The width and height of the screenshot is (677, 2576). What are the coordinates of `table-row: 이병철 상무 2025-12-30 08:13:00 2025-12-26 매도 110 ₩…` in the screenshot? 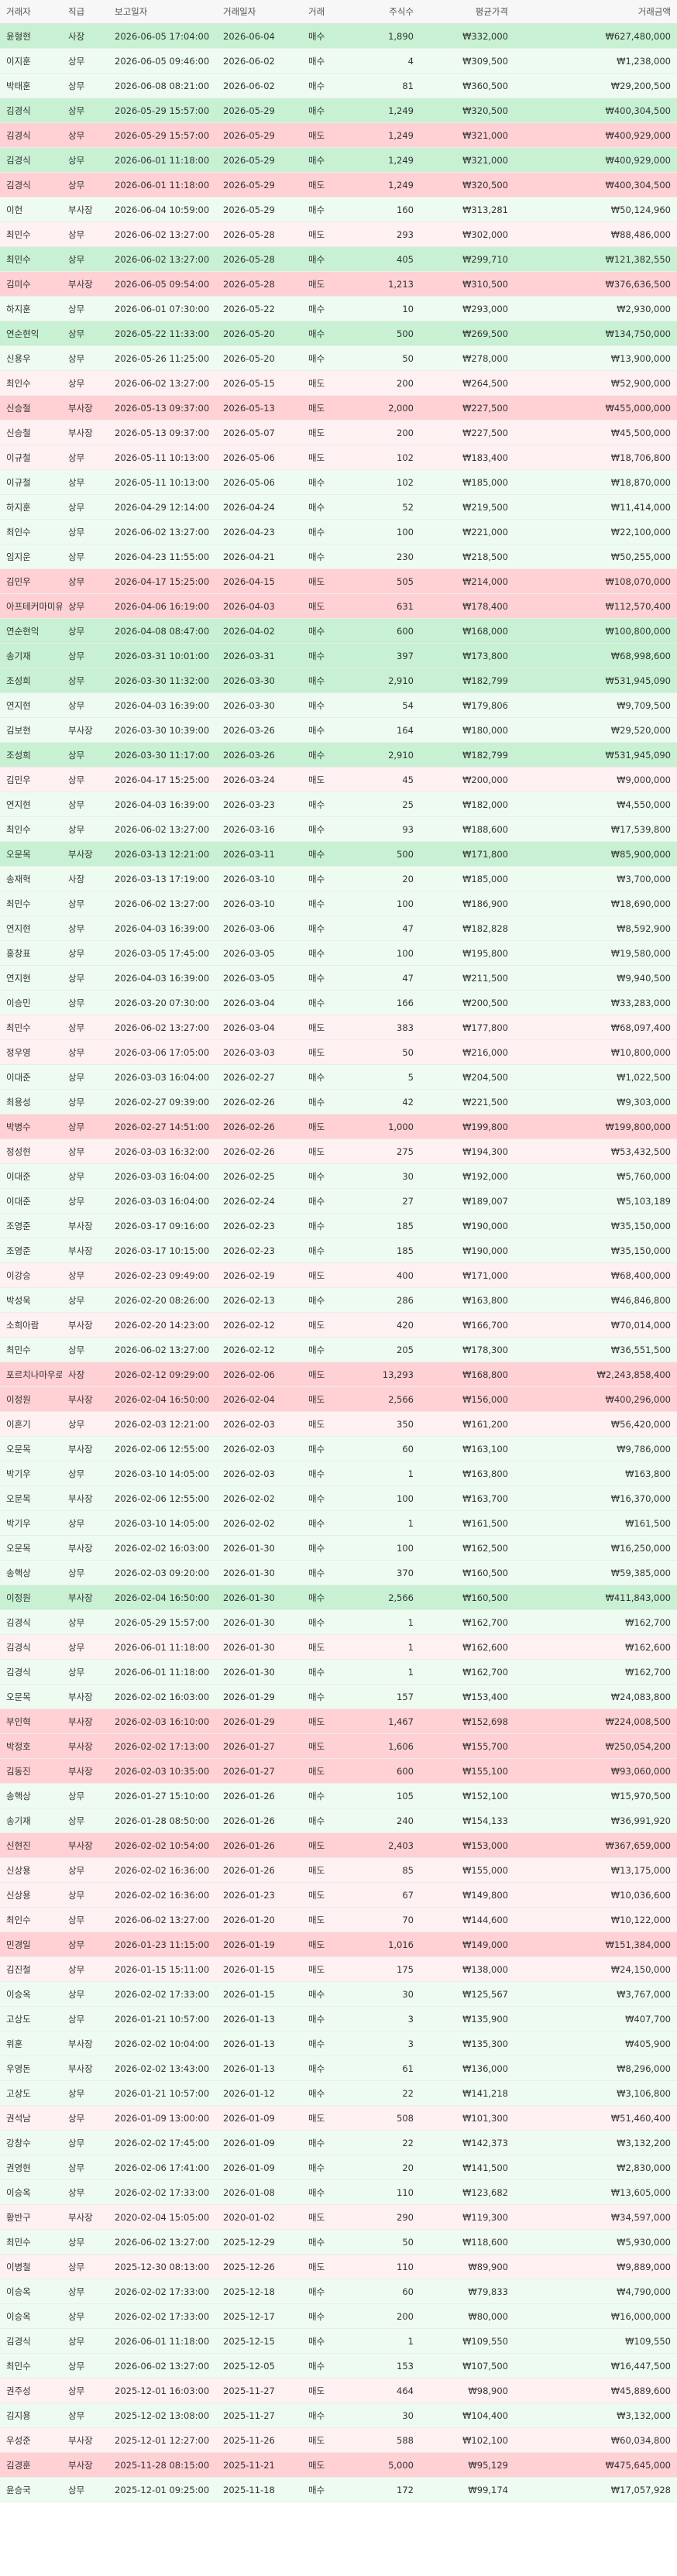 It's located at (338, 2266).